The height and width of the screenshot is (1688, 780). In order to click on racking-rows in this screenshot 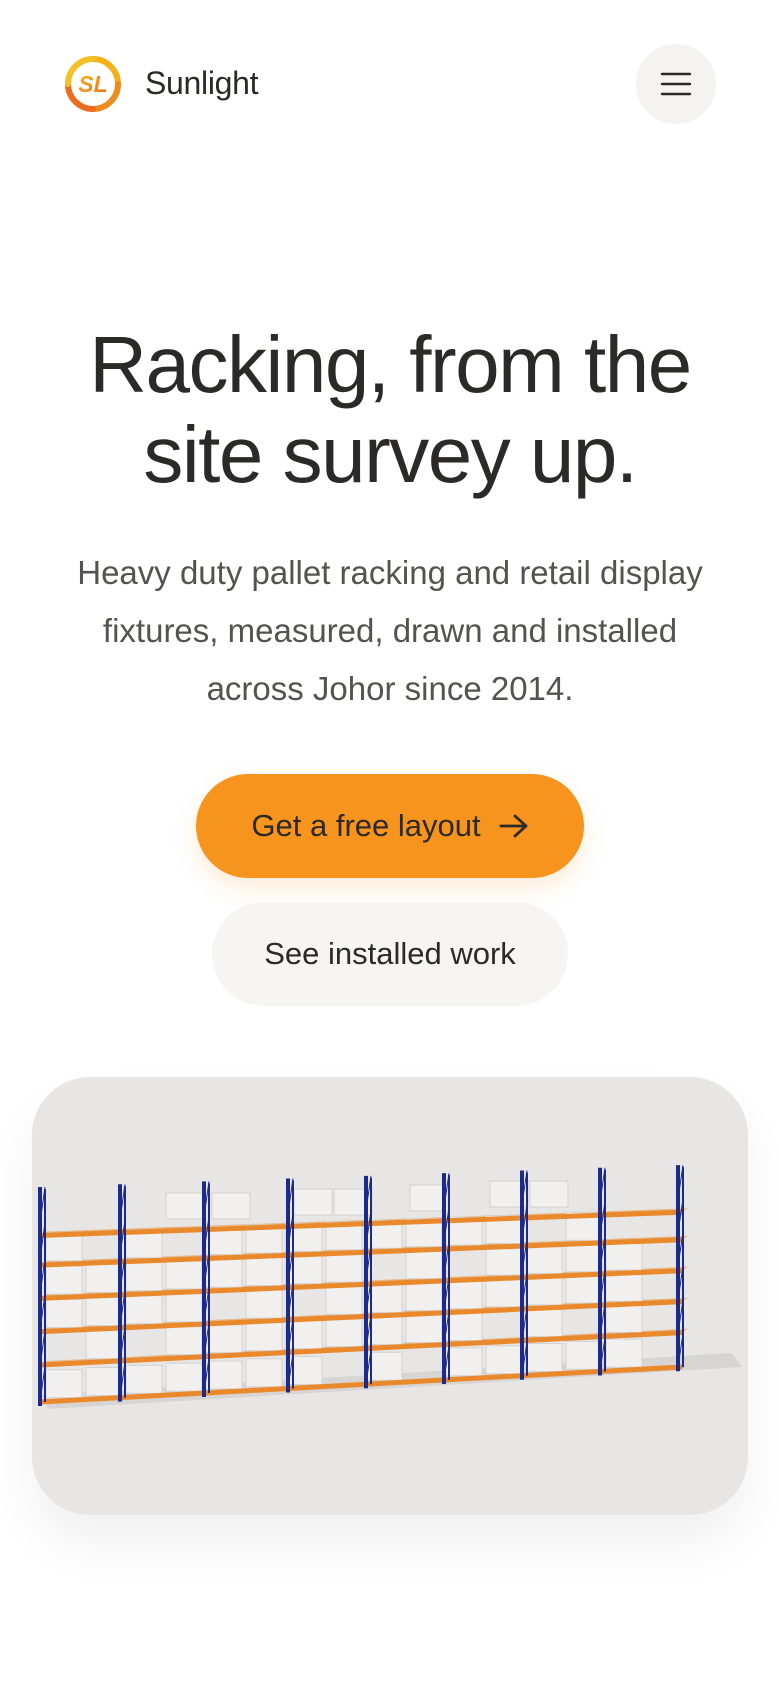, I will do `click(363, 1285)`.